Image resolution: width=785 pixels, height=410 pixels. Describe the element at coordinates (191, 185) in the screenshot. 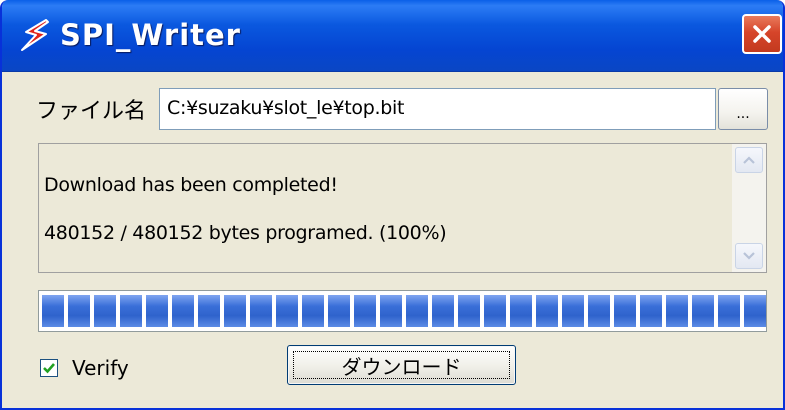

I see `log-line-status: Download has been completed!` at that location.